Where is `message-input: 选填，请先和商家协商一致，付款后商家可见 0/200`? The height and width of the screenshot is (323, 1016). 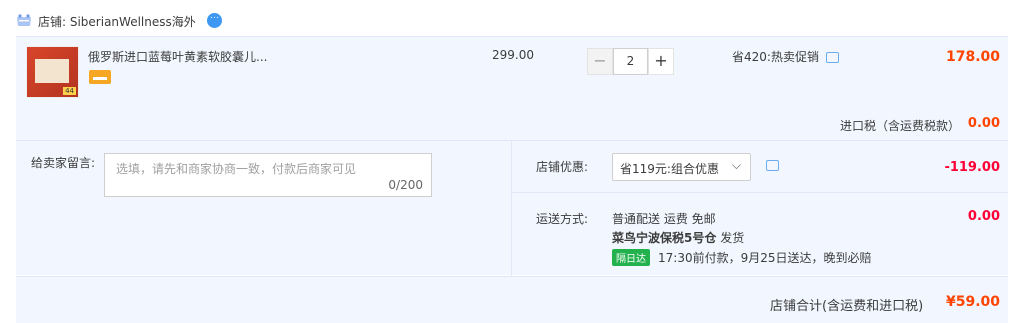
message-input: 选填，请先和商家协商一致，付款后商家可见 0/200 is located at coordinates (268, 175).